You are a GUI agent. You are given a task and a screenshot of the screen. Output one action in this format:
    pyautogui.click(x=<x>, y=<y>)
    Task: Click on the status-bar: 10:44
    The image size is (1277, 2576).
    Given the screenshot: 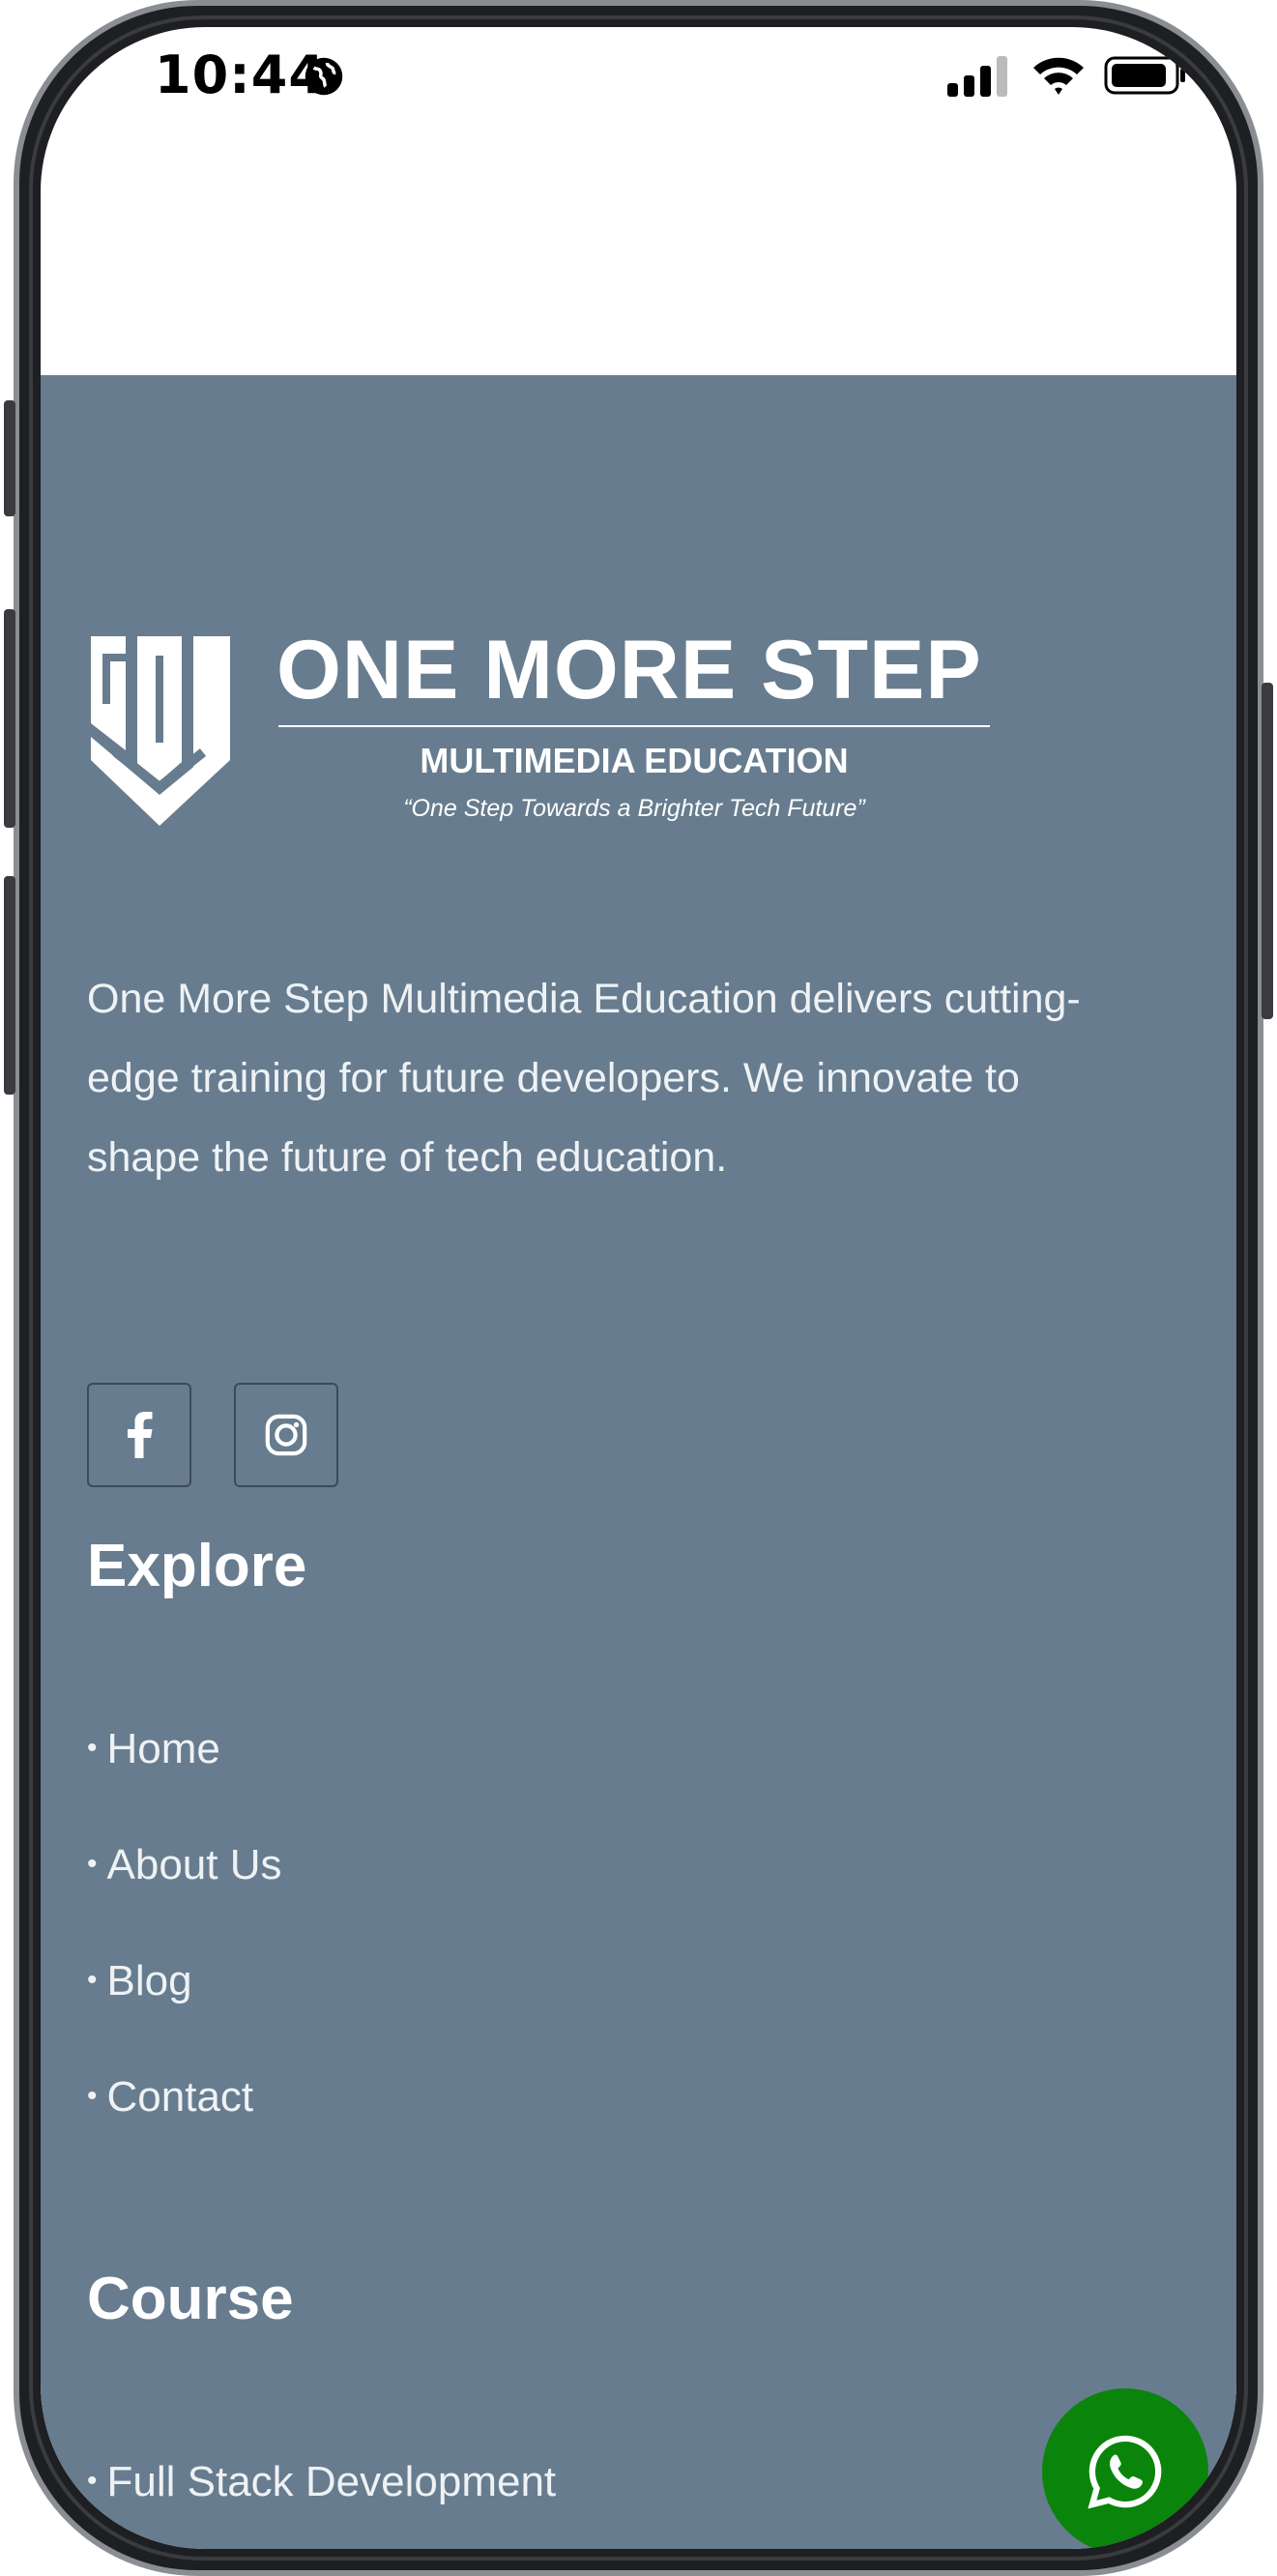 What is the action you would take?
    pyautogui.click(x=638, y=80)
    